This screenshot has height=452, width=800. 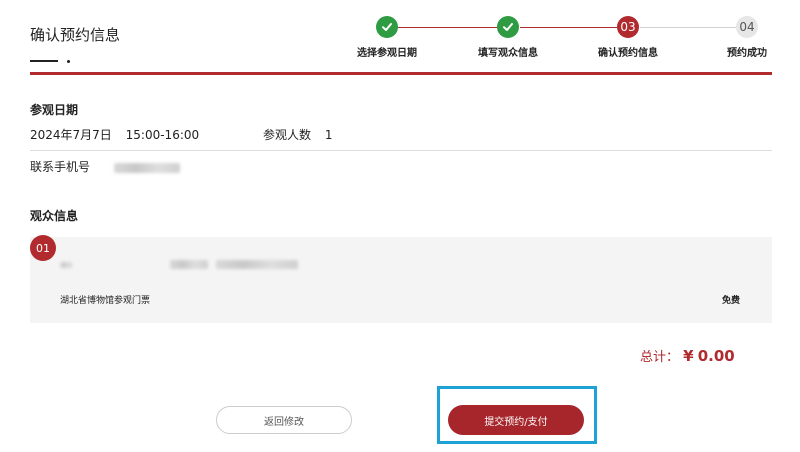 I want to click on total-amount: 总计： ¥ 0.00, so click(x=687, y=355).